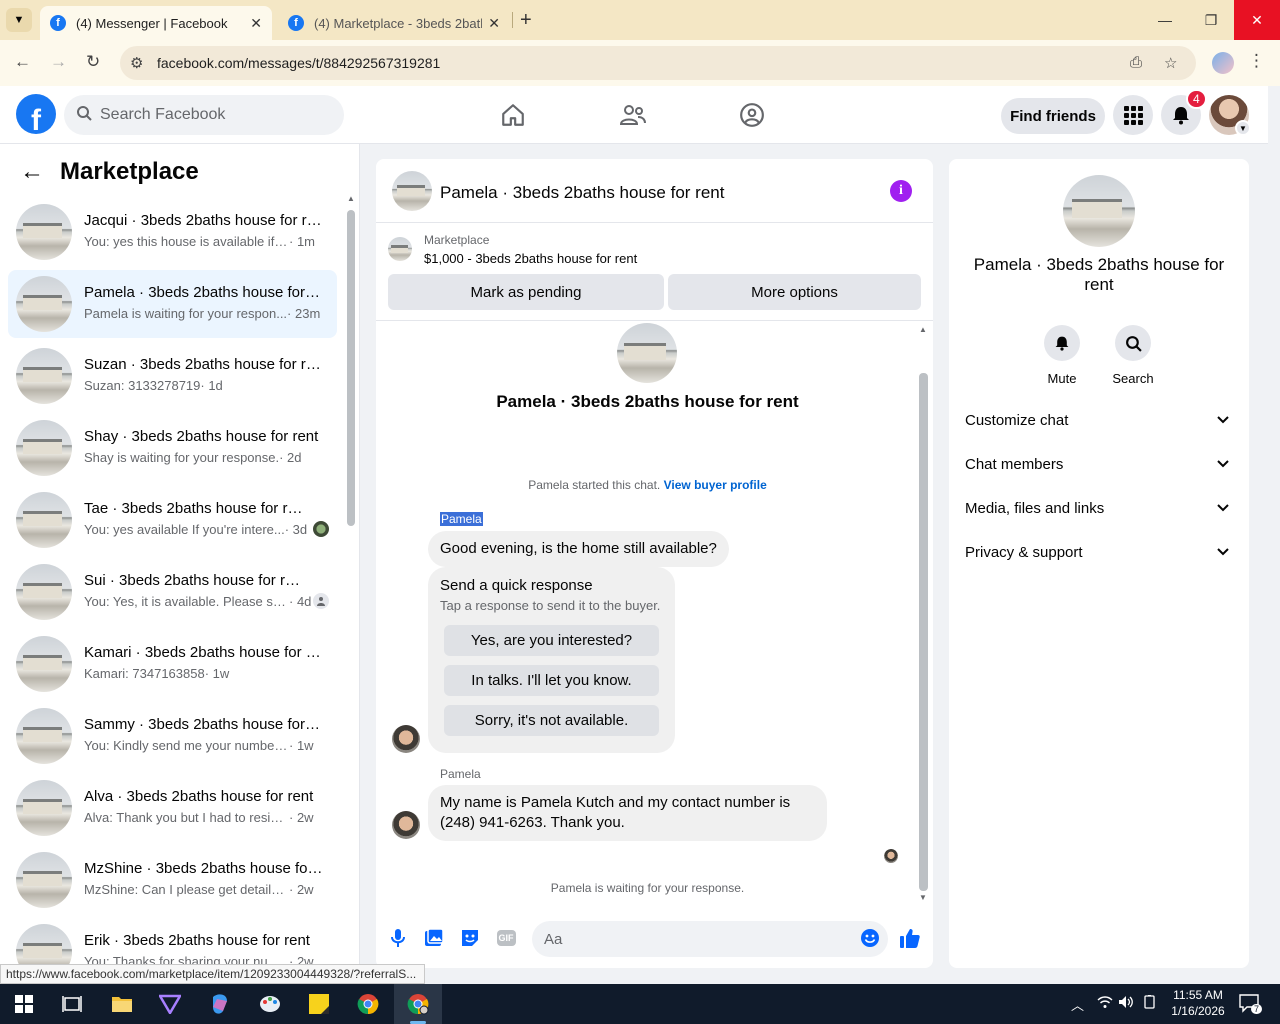 This screenshot has height=1024, width=1280. I want to click on sticker-icon, so click(470, 938).